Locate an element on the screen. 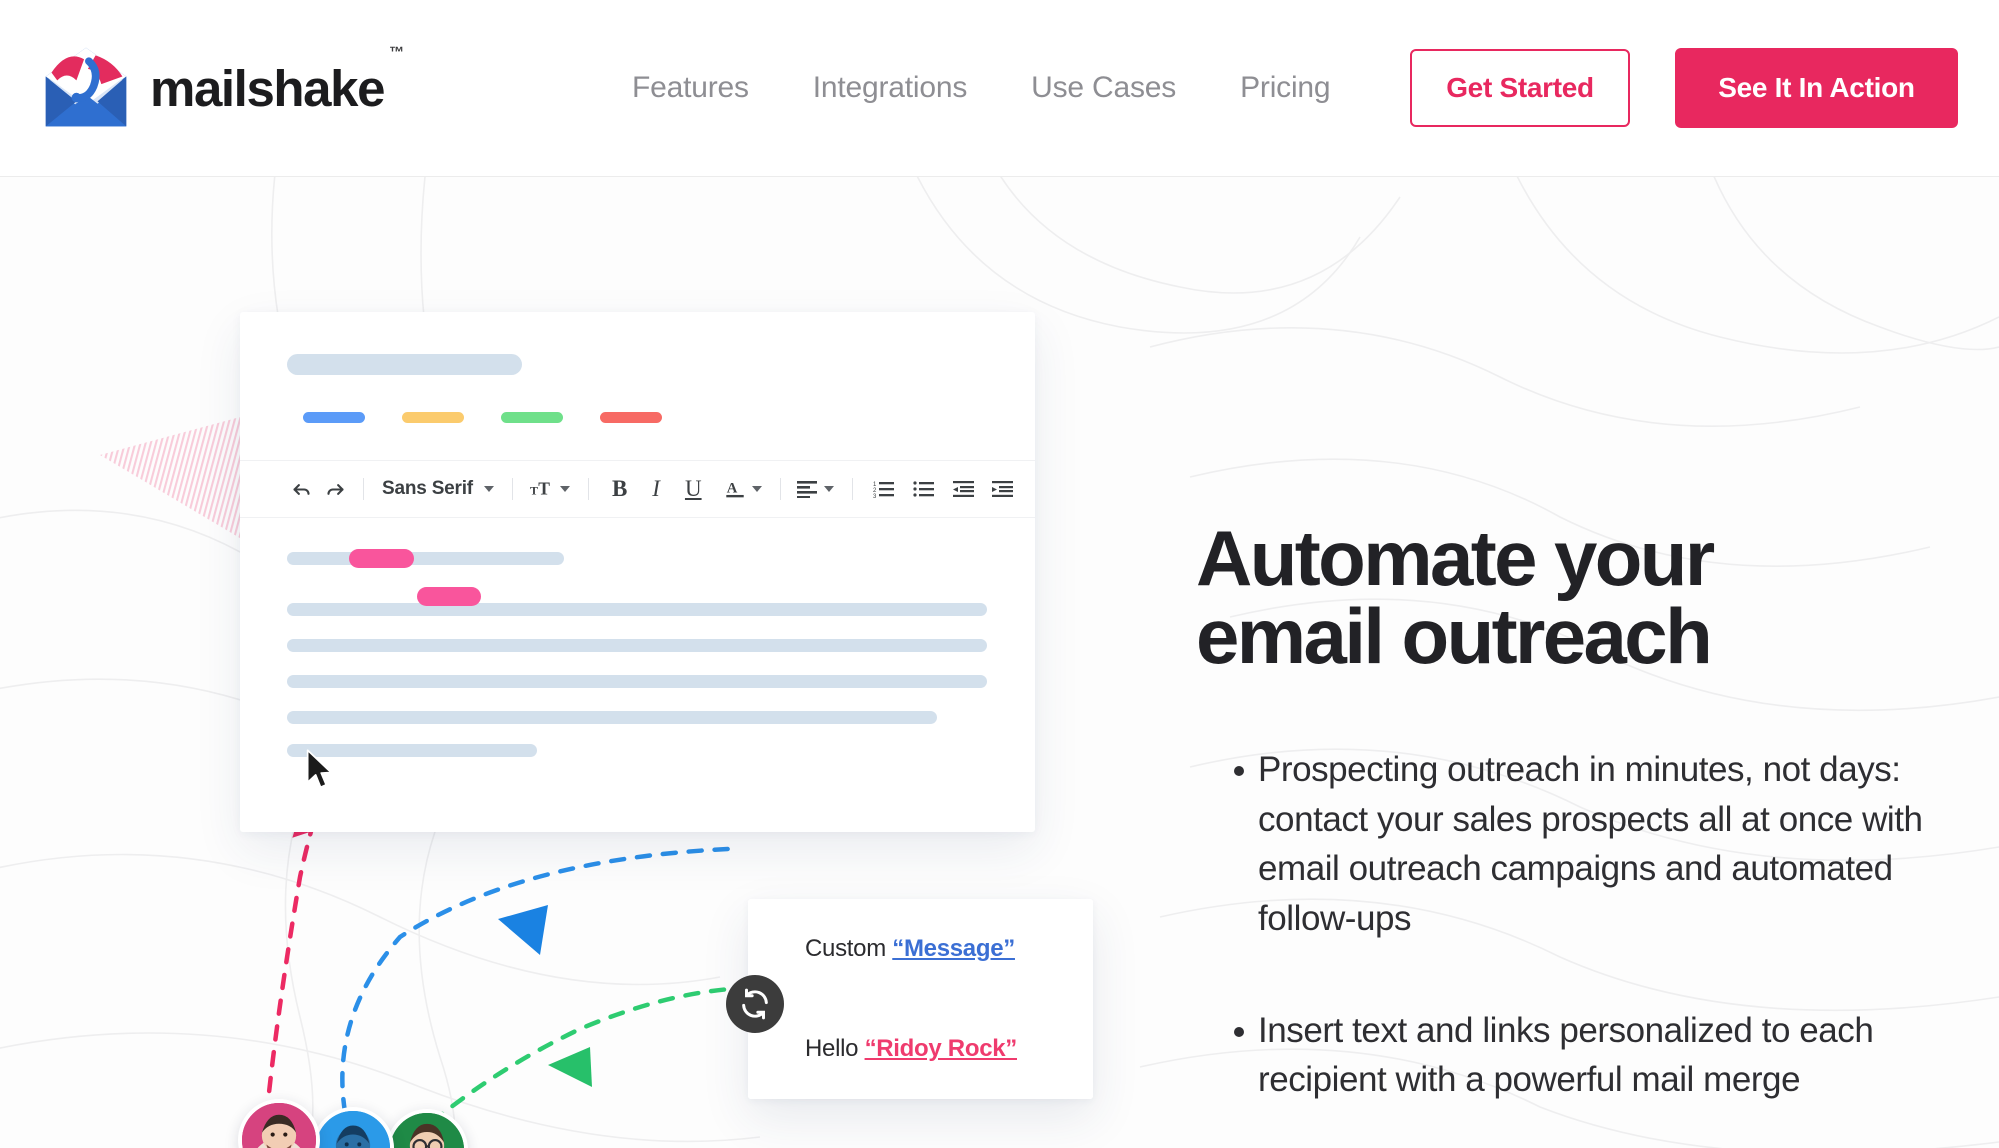 This screenshot has height=1148, width=1999. merge-row-one-token: “Message” is located at coordinates (953, 948).